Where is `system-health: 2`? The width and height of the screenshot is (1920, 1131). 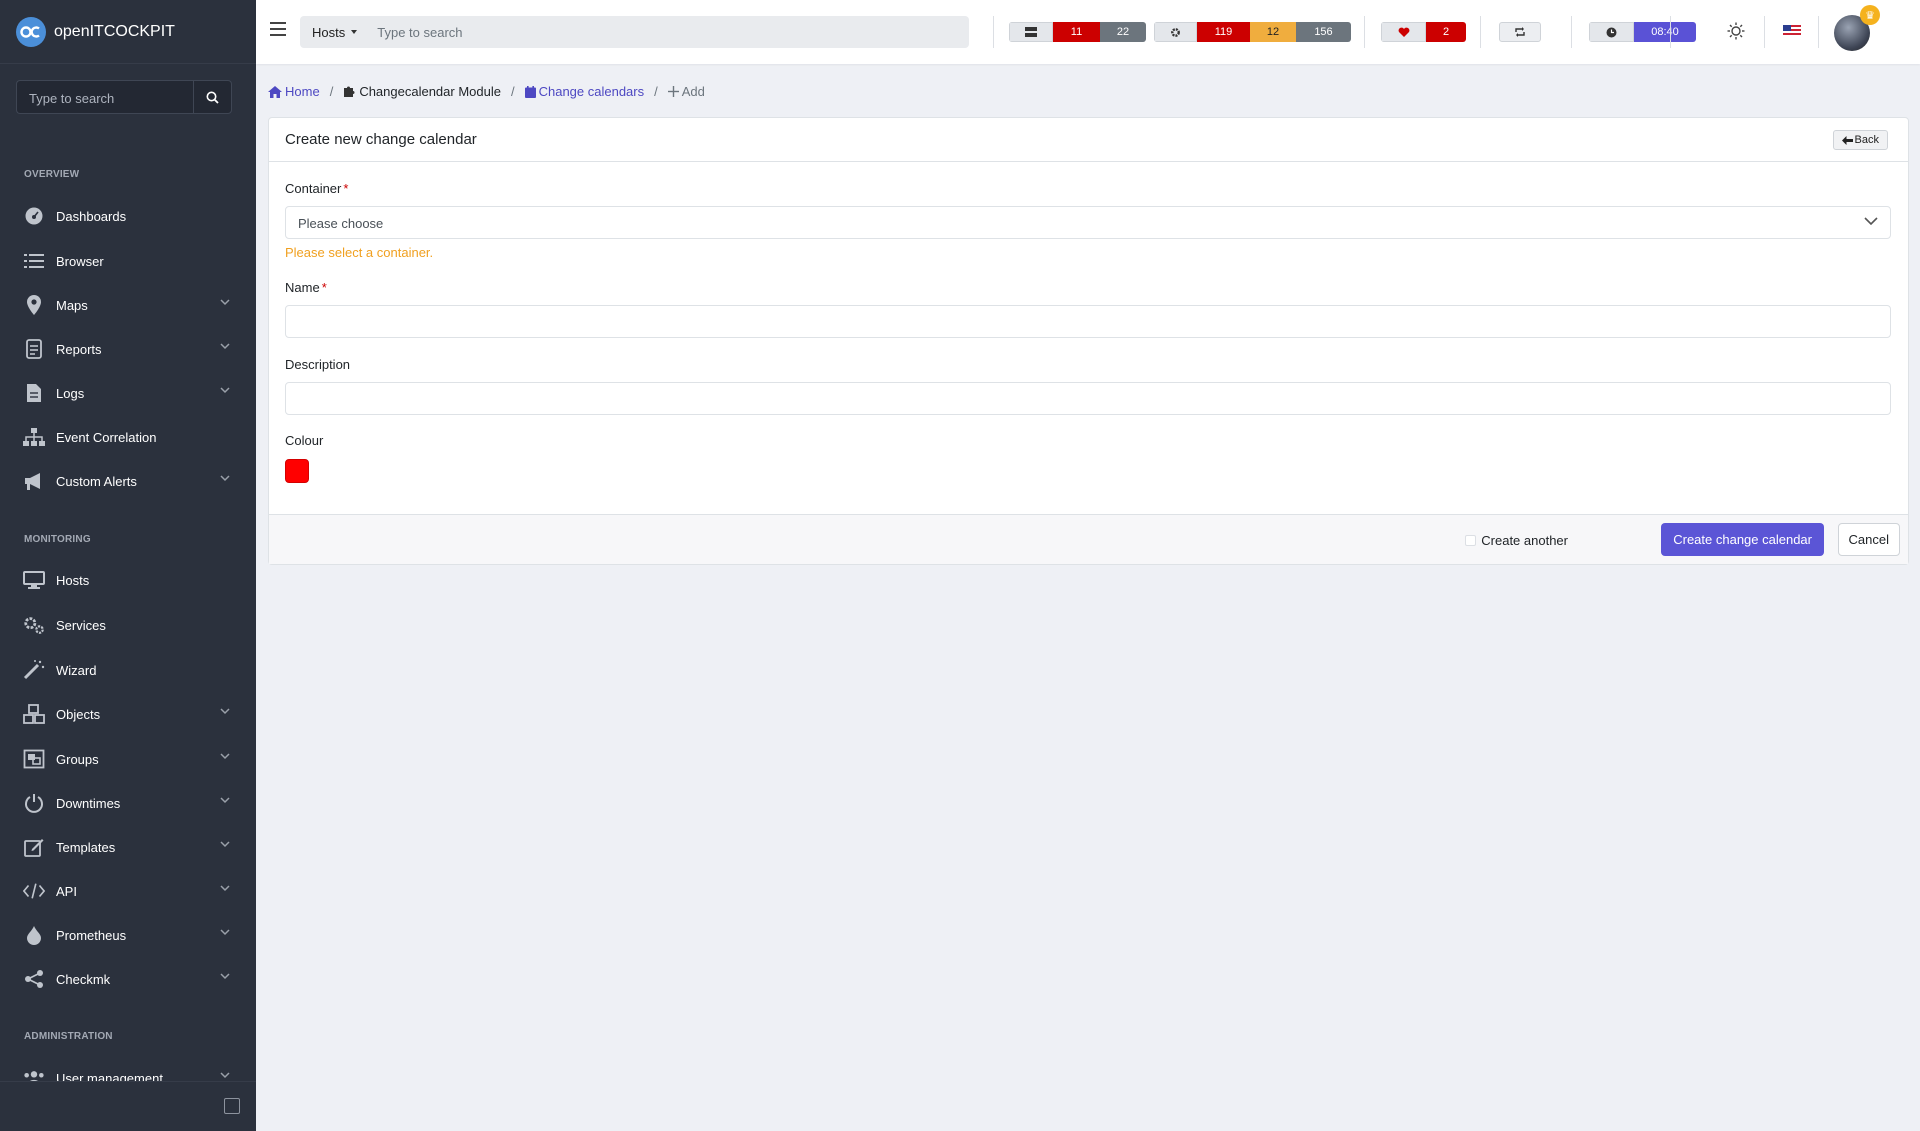
system-health: 2 is located at coordinates (1423, 32).